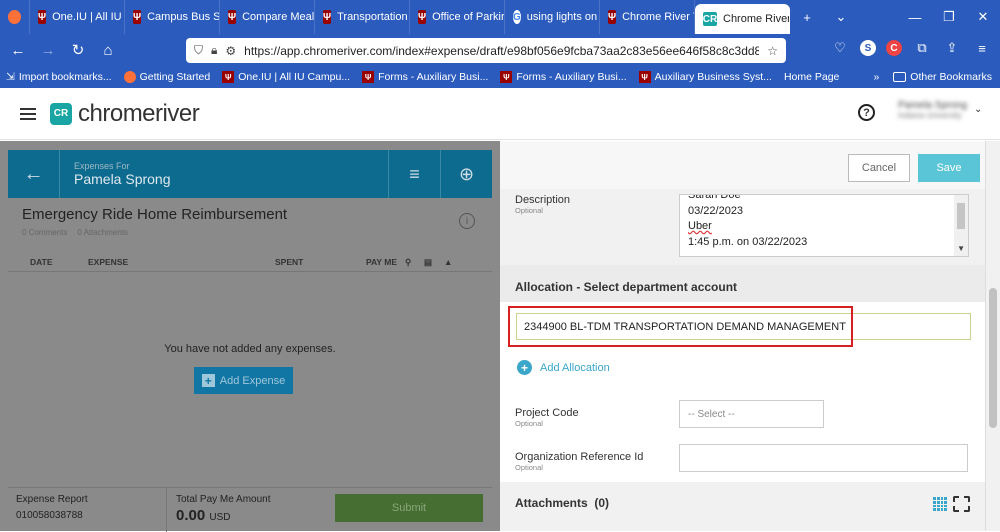 The image size is (1000, 532). I want to click on plus-circle-icon: +, so click(524, 367).